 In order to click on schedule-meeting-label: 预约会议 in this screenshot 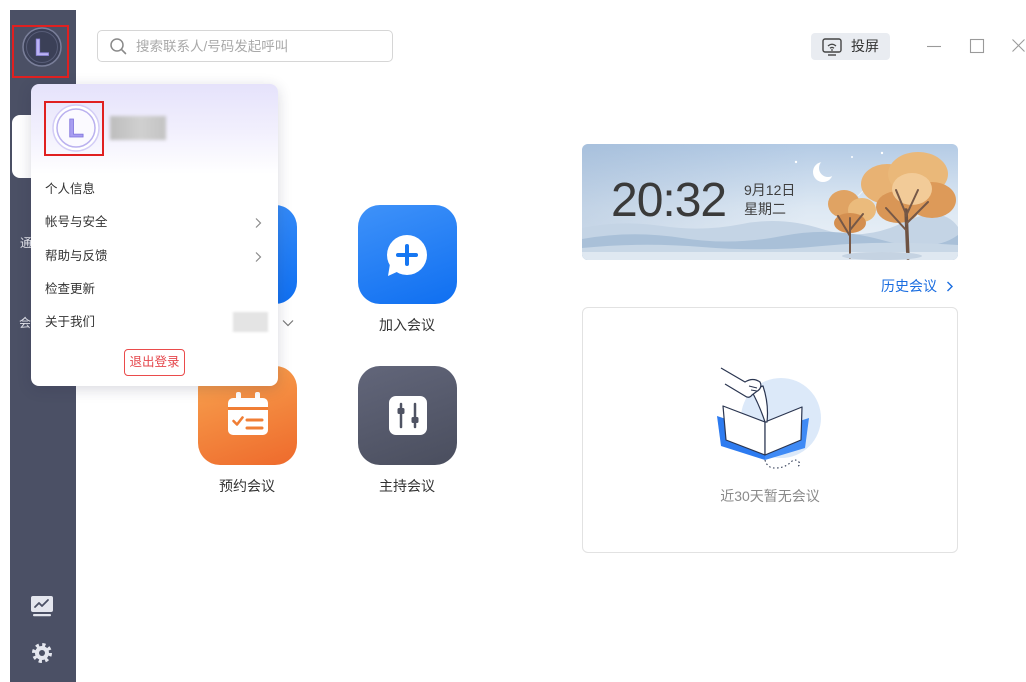, I will do `click(247, 486)`.